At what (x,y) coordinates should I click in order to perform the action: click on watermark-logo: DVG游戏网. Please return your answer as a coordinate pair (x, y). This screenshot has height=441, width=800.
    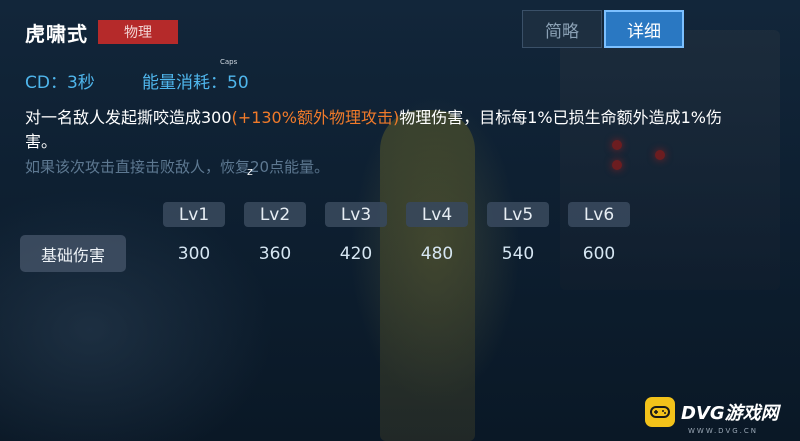
    Looking at the image, I should click on (712, 412).